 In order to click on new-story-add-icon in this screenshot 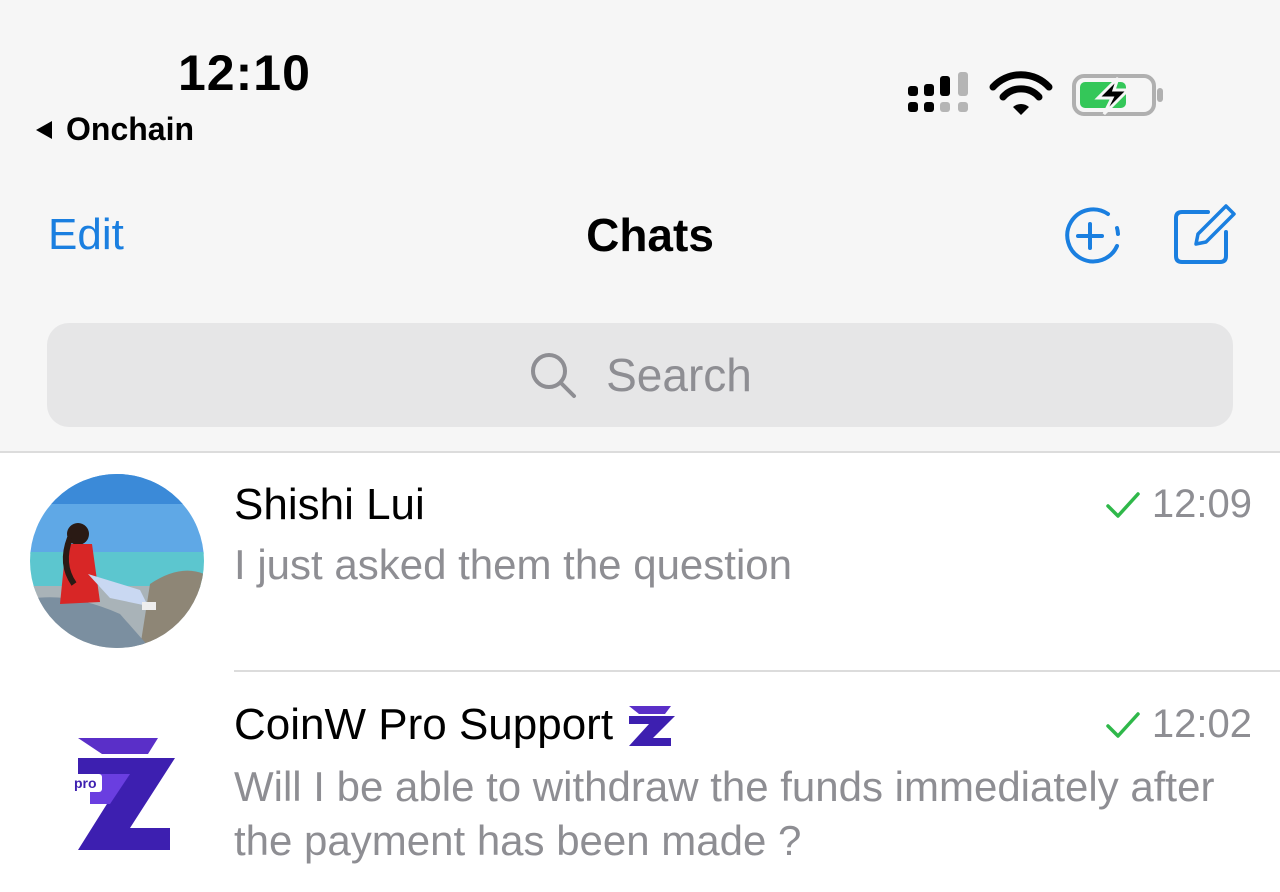, I will do `click(1092, 236)`.